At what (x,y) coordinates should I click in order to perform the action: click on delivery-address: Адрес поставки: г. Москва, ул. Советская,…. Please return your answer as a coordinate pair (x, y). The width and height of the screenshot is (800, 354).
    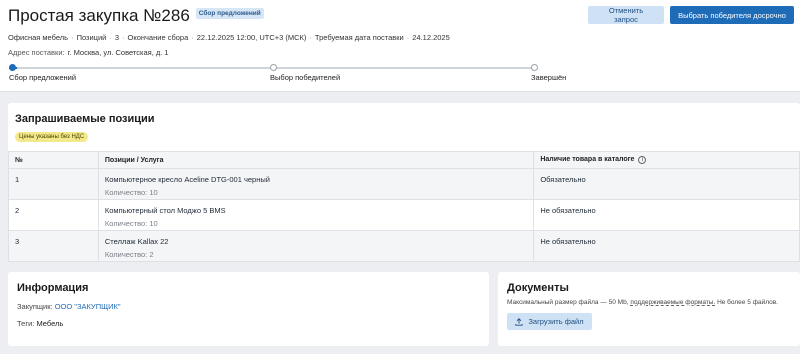
    Looking at the image, I should click on (400, 52).